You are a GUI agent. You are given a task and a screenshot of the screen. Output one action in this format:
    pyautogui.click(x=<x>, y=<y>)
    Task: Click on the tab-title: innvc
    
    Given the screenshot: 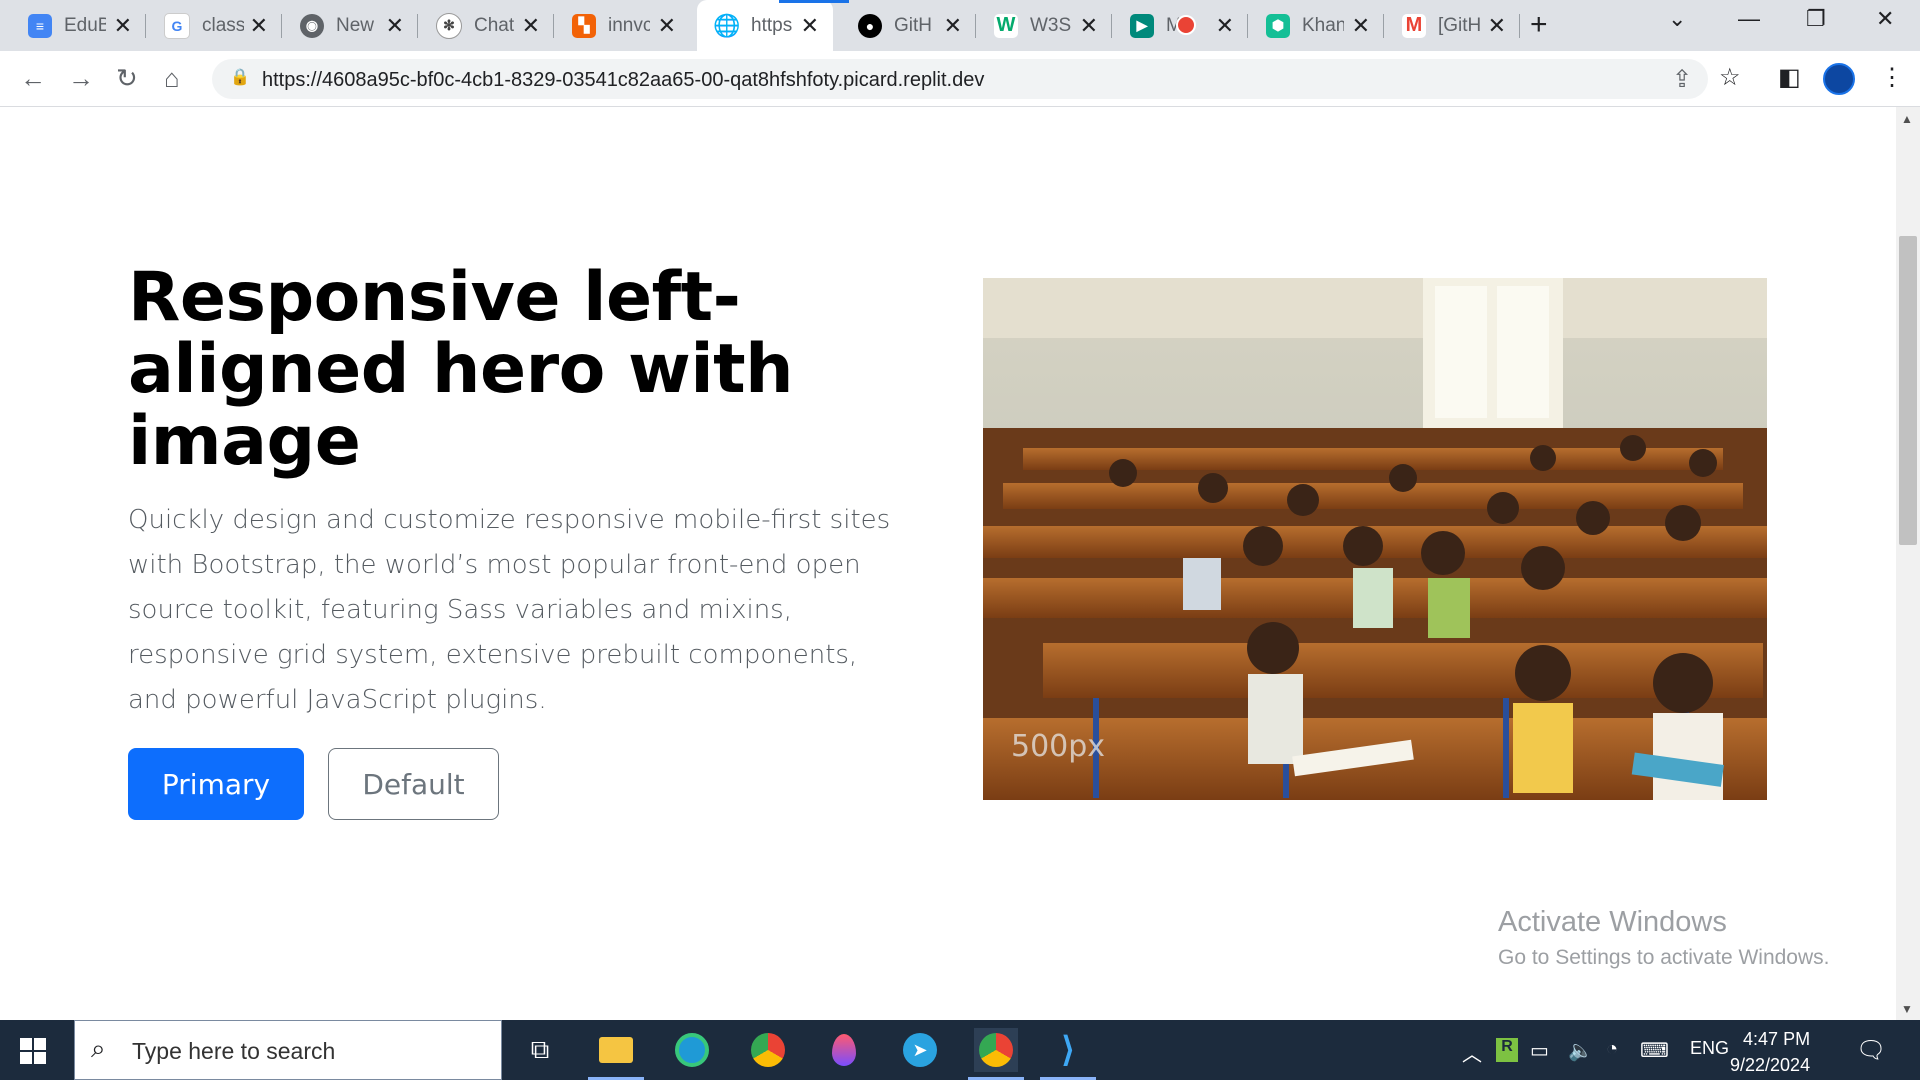 What is the action you would take?
    pyautogui.click(x=629, y=25)
    